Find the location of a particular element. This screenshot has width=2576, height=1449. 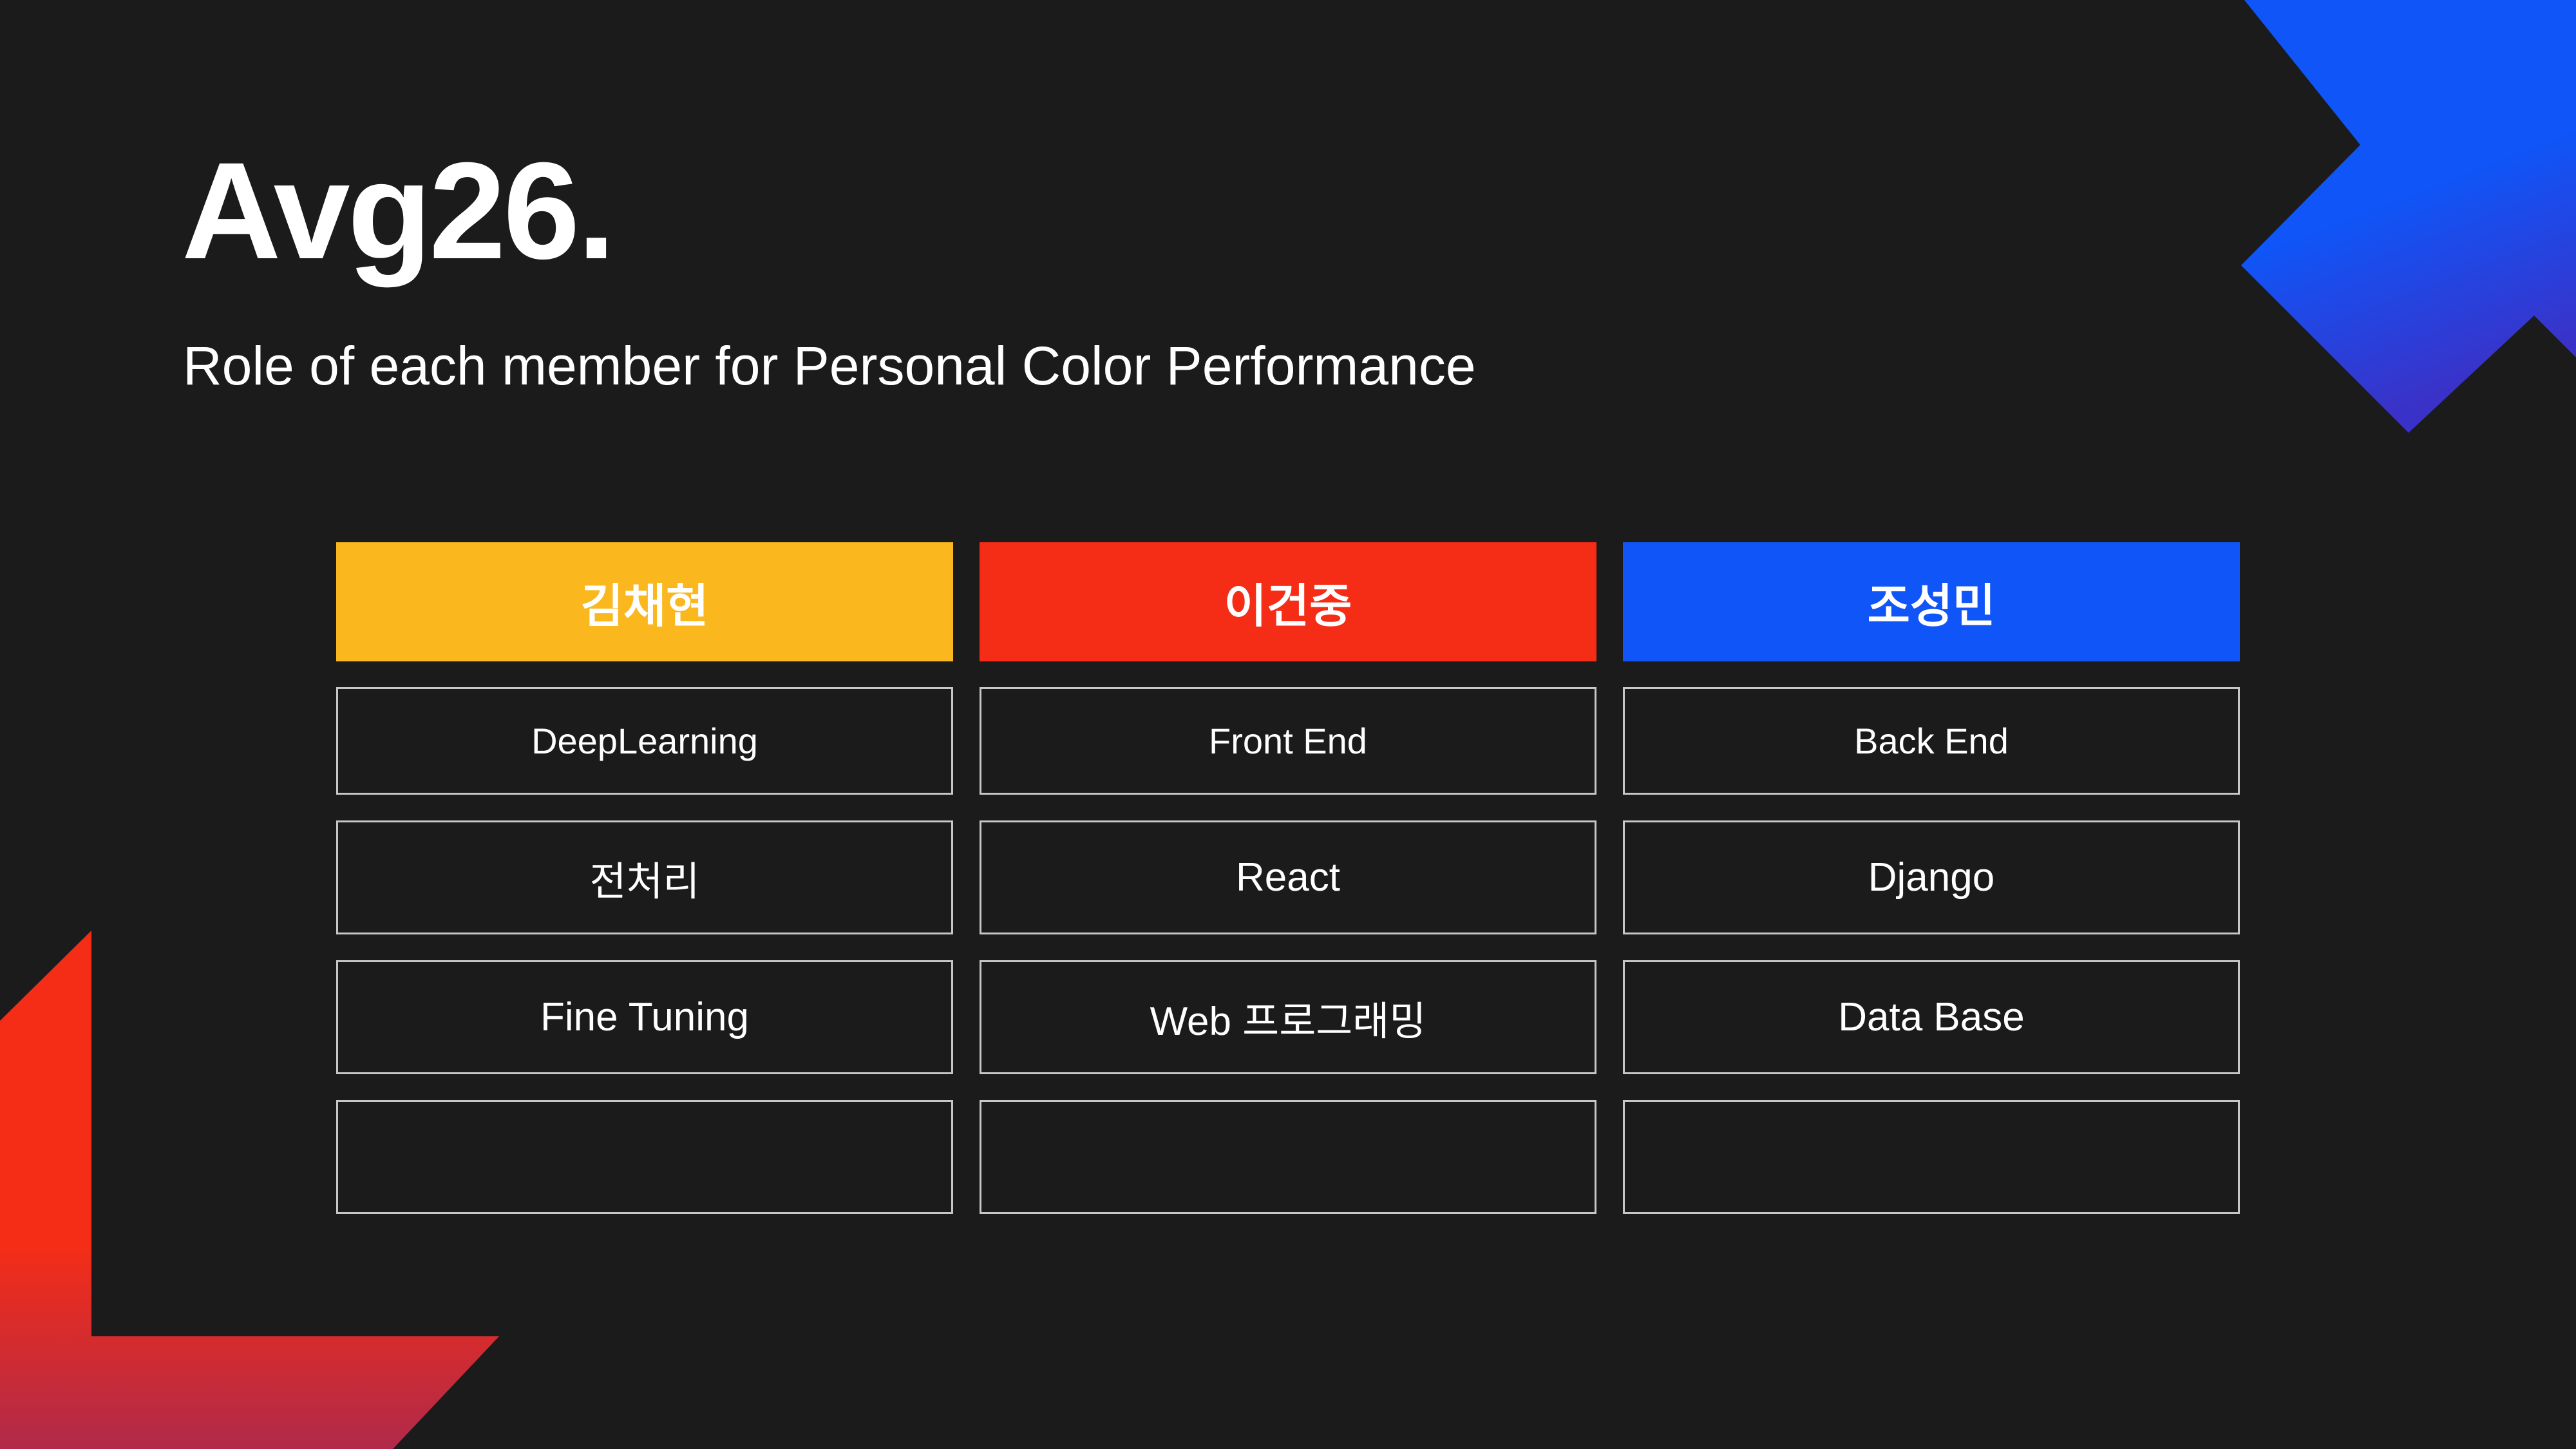

blue-chevron-shape is located at coordinates (2408, 216).